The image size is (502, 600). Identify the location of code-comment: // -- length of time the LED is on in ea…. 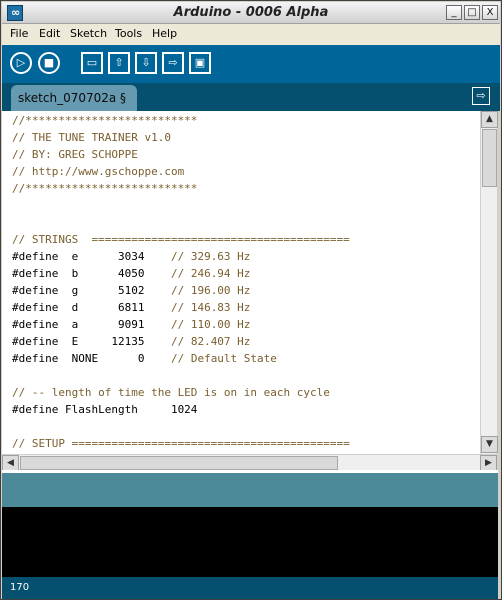
(171, 392).